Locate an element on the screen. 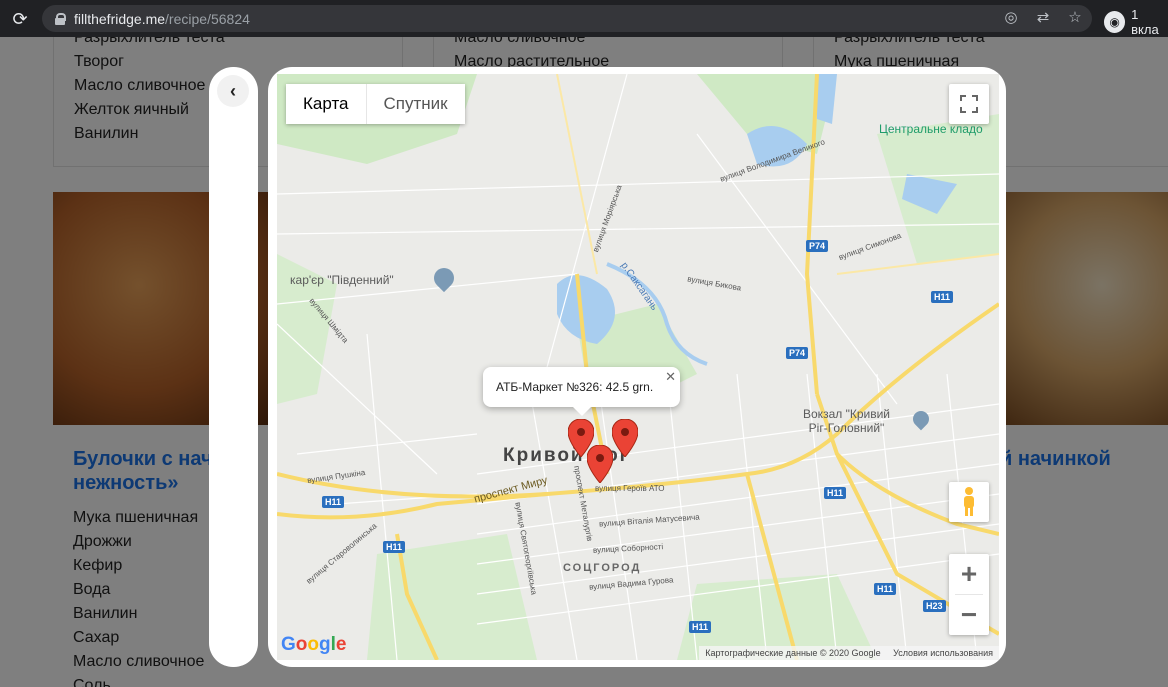 The width and height of the screenshot is (1168, 687). zoom-in-button: + is located at coordinates (969, 574).